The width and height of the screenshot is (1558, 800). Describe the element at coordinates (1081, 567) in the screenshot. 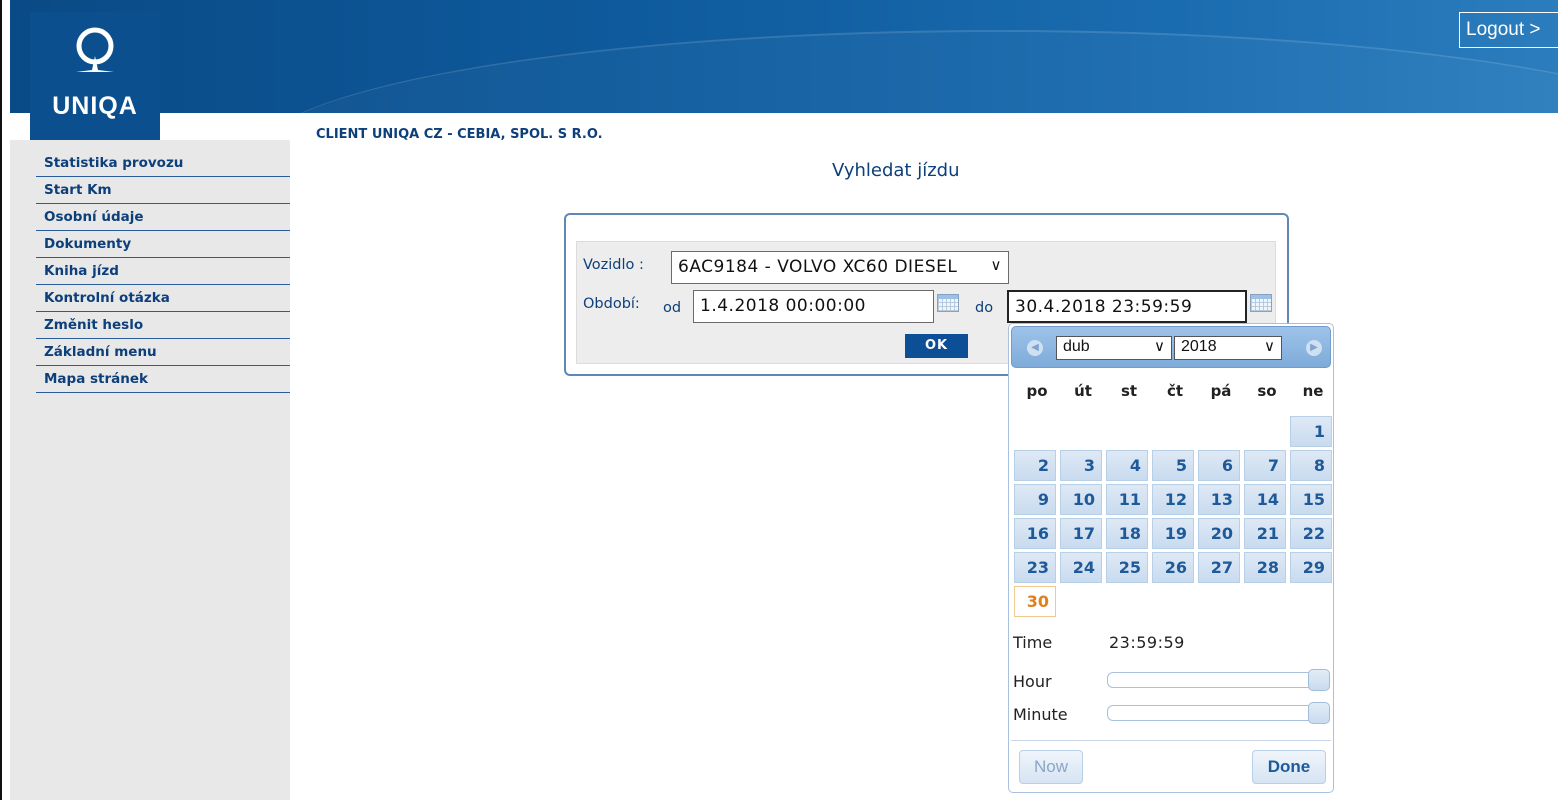

I see `day-cell: 24` at that location.